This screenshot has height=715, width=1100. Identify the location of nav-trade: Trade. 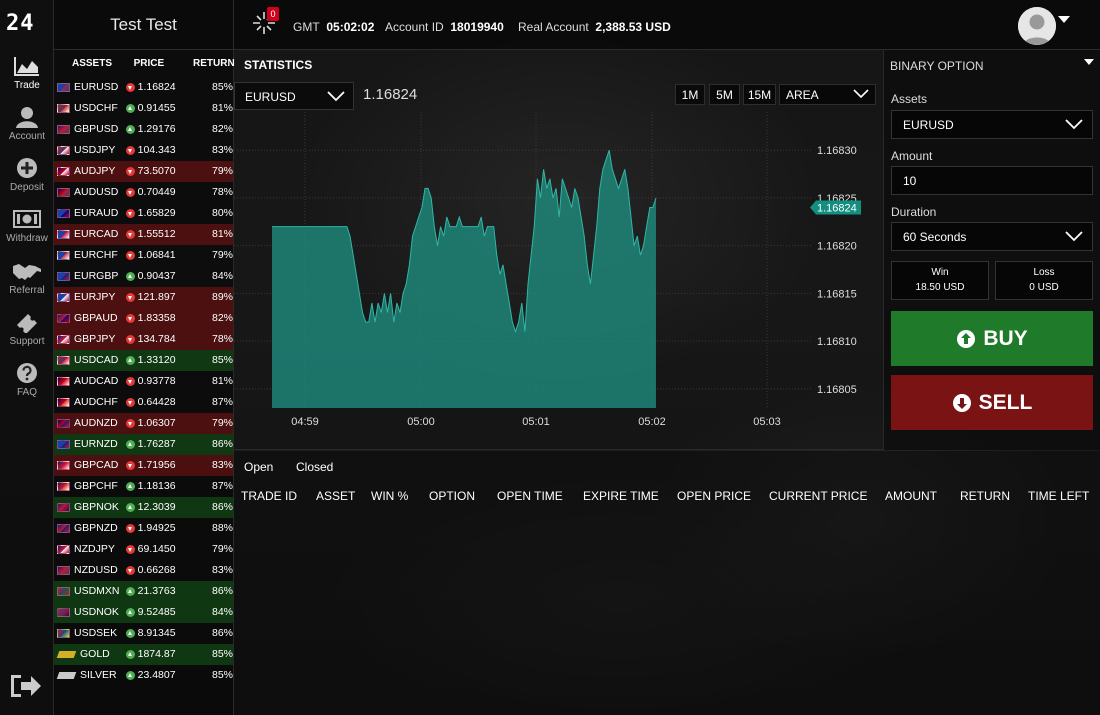
(27, 80).